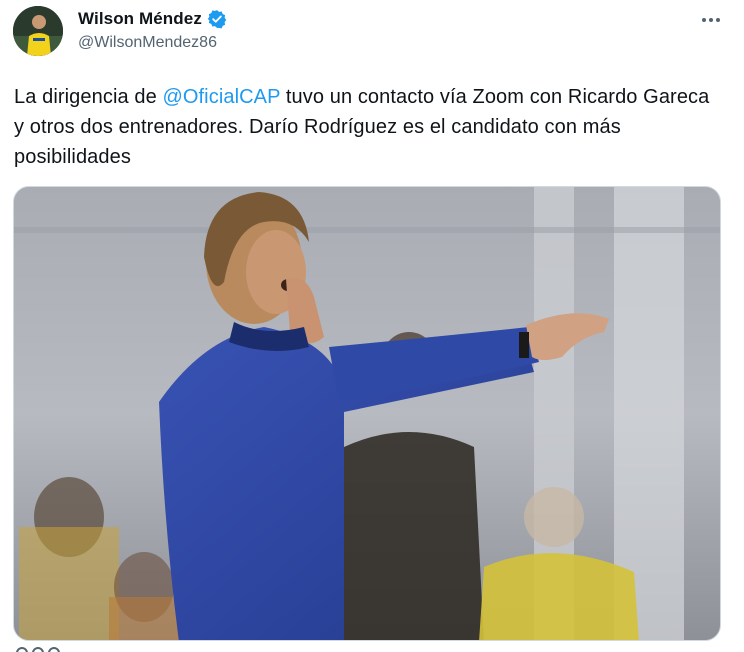  I want to click on more-options-icon, so click(711, 20).